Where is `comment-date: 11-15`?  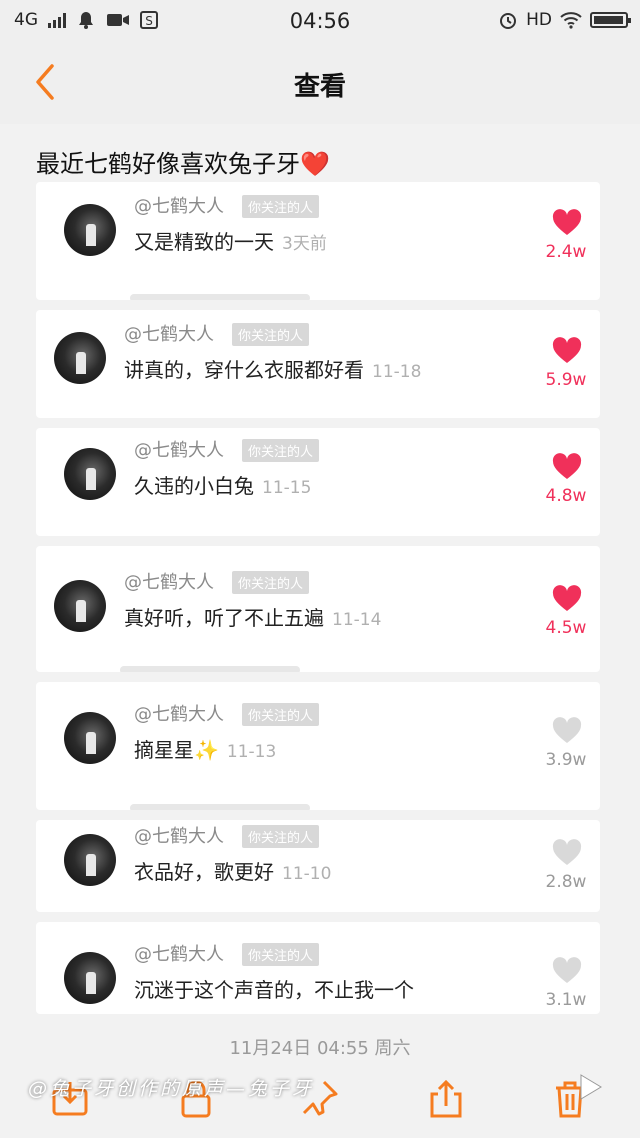
comment-date: 11-15 is located at coordinates (287, 488).